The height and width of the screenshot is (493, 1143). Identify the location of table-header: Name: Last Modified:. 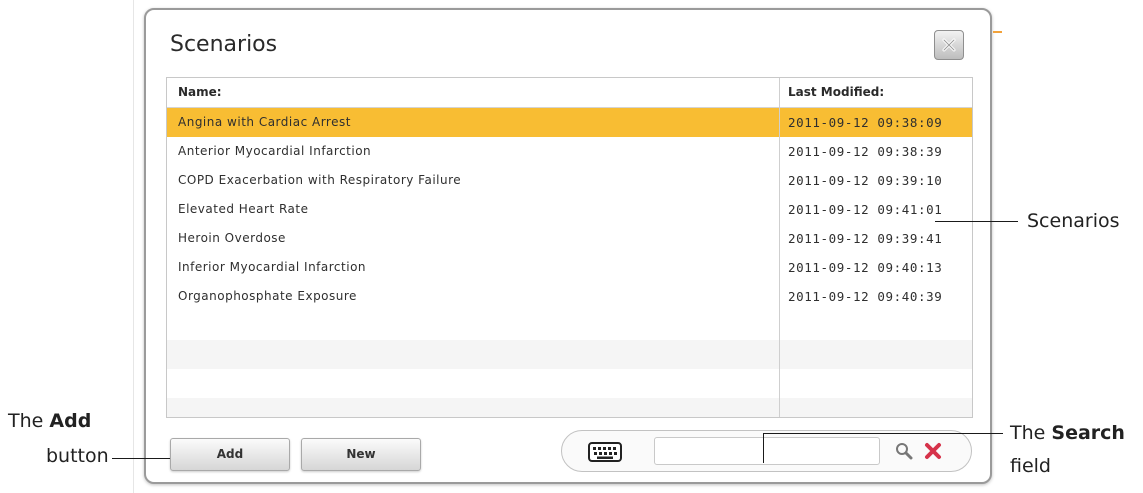
(569, 93).